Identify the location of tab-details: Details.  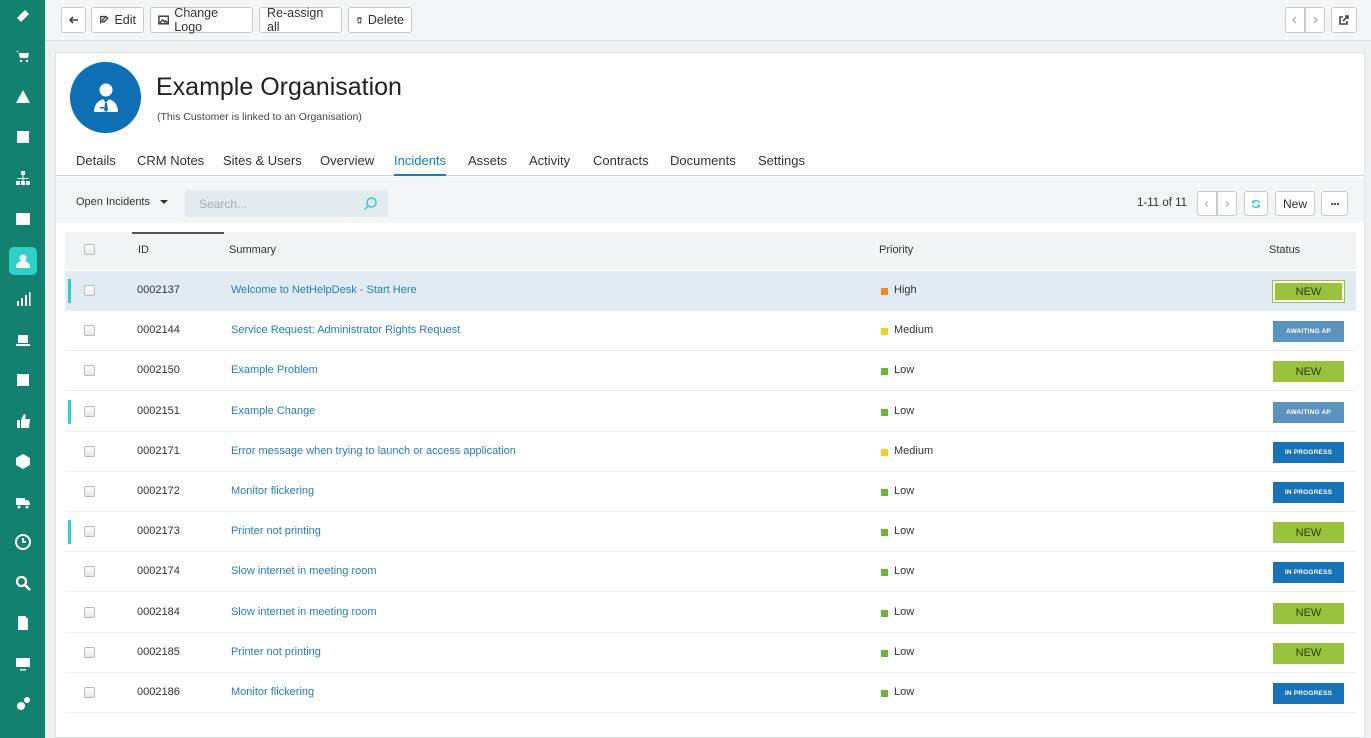
(96, 164).